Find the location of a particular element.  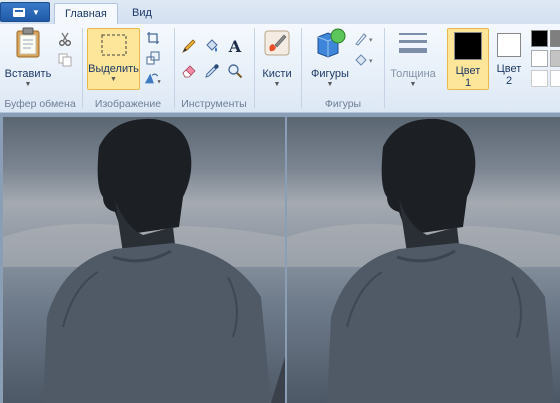

tab-home: Главная is located at coordinates (86, 14).